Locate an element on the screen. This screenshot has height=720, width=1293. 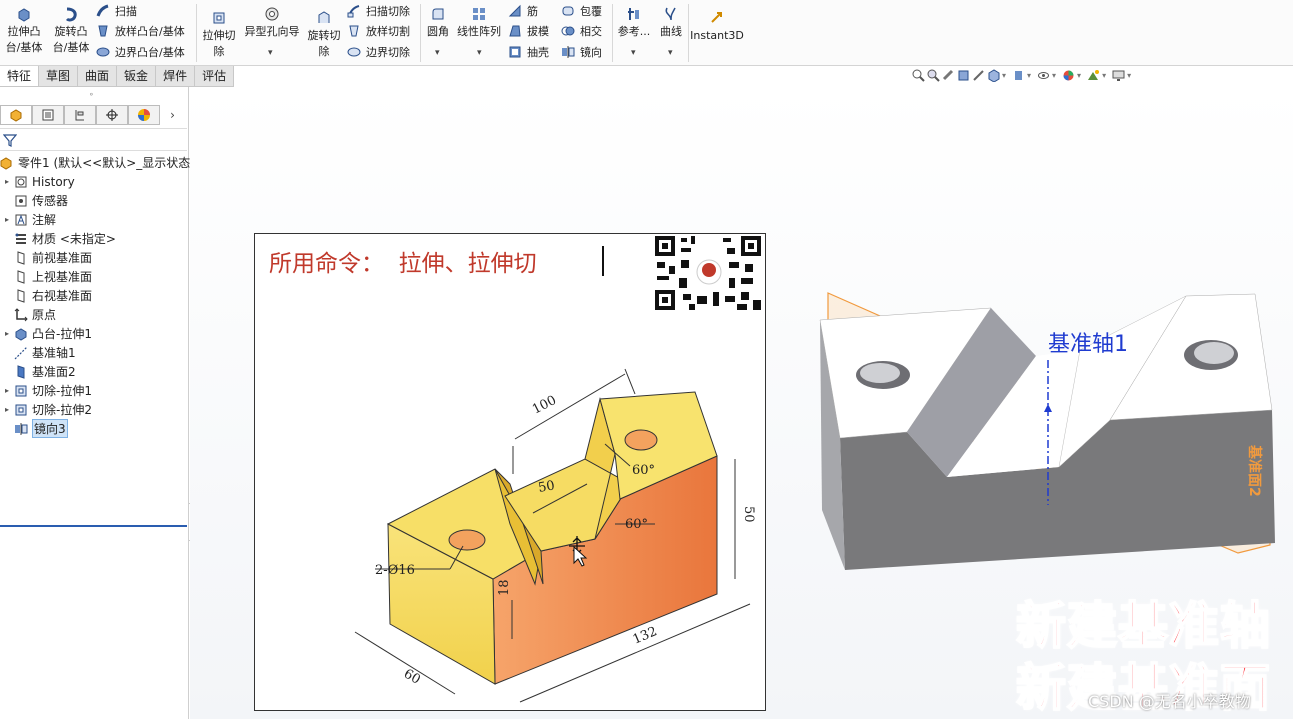
revolve-boss-button: 旋转凸台/基体 is located at coordinates (71, 31).